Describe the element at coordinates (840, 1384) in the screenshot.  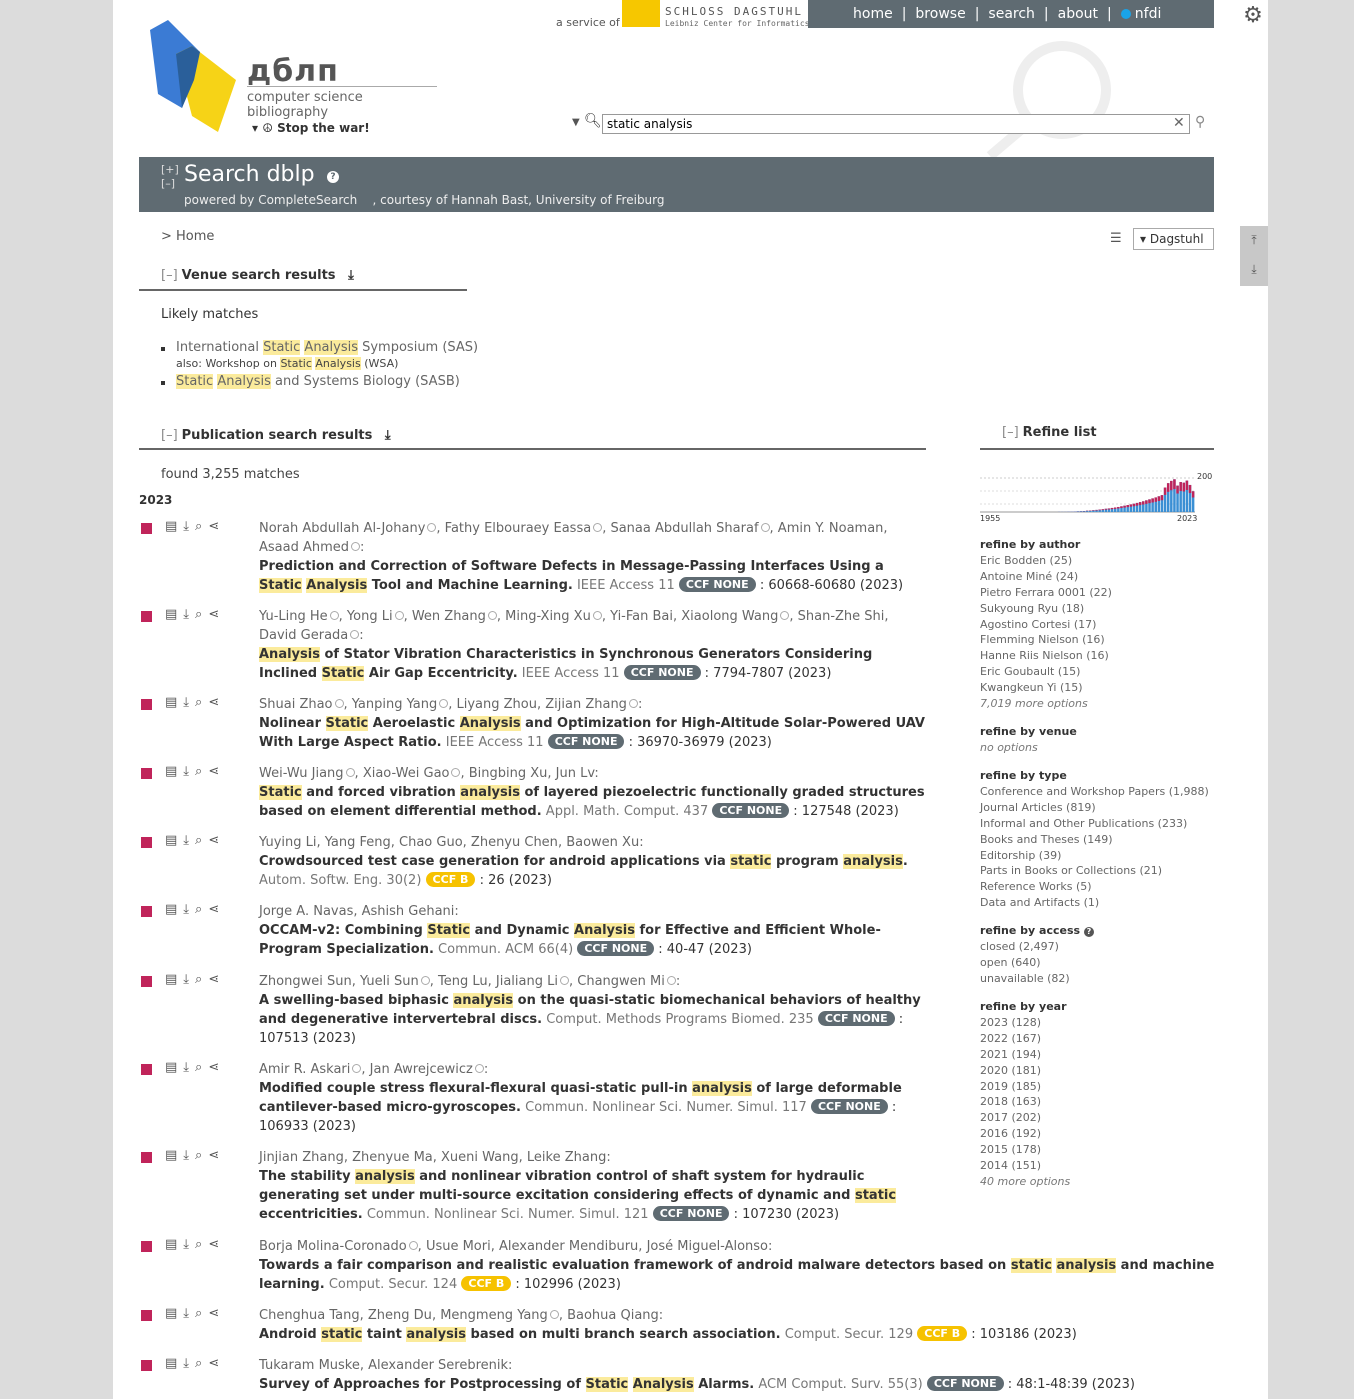
I see `entry-venue: ACM Comput. Surv. 55(3)` at that location.